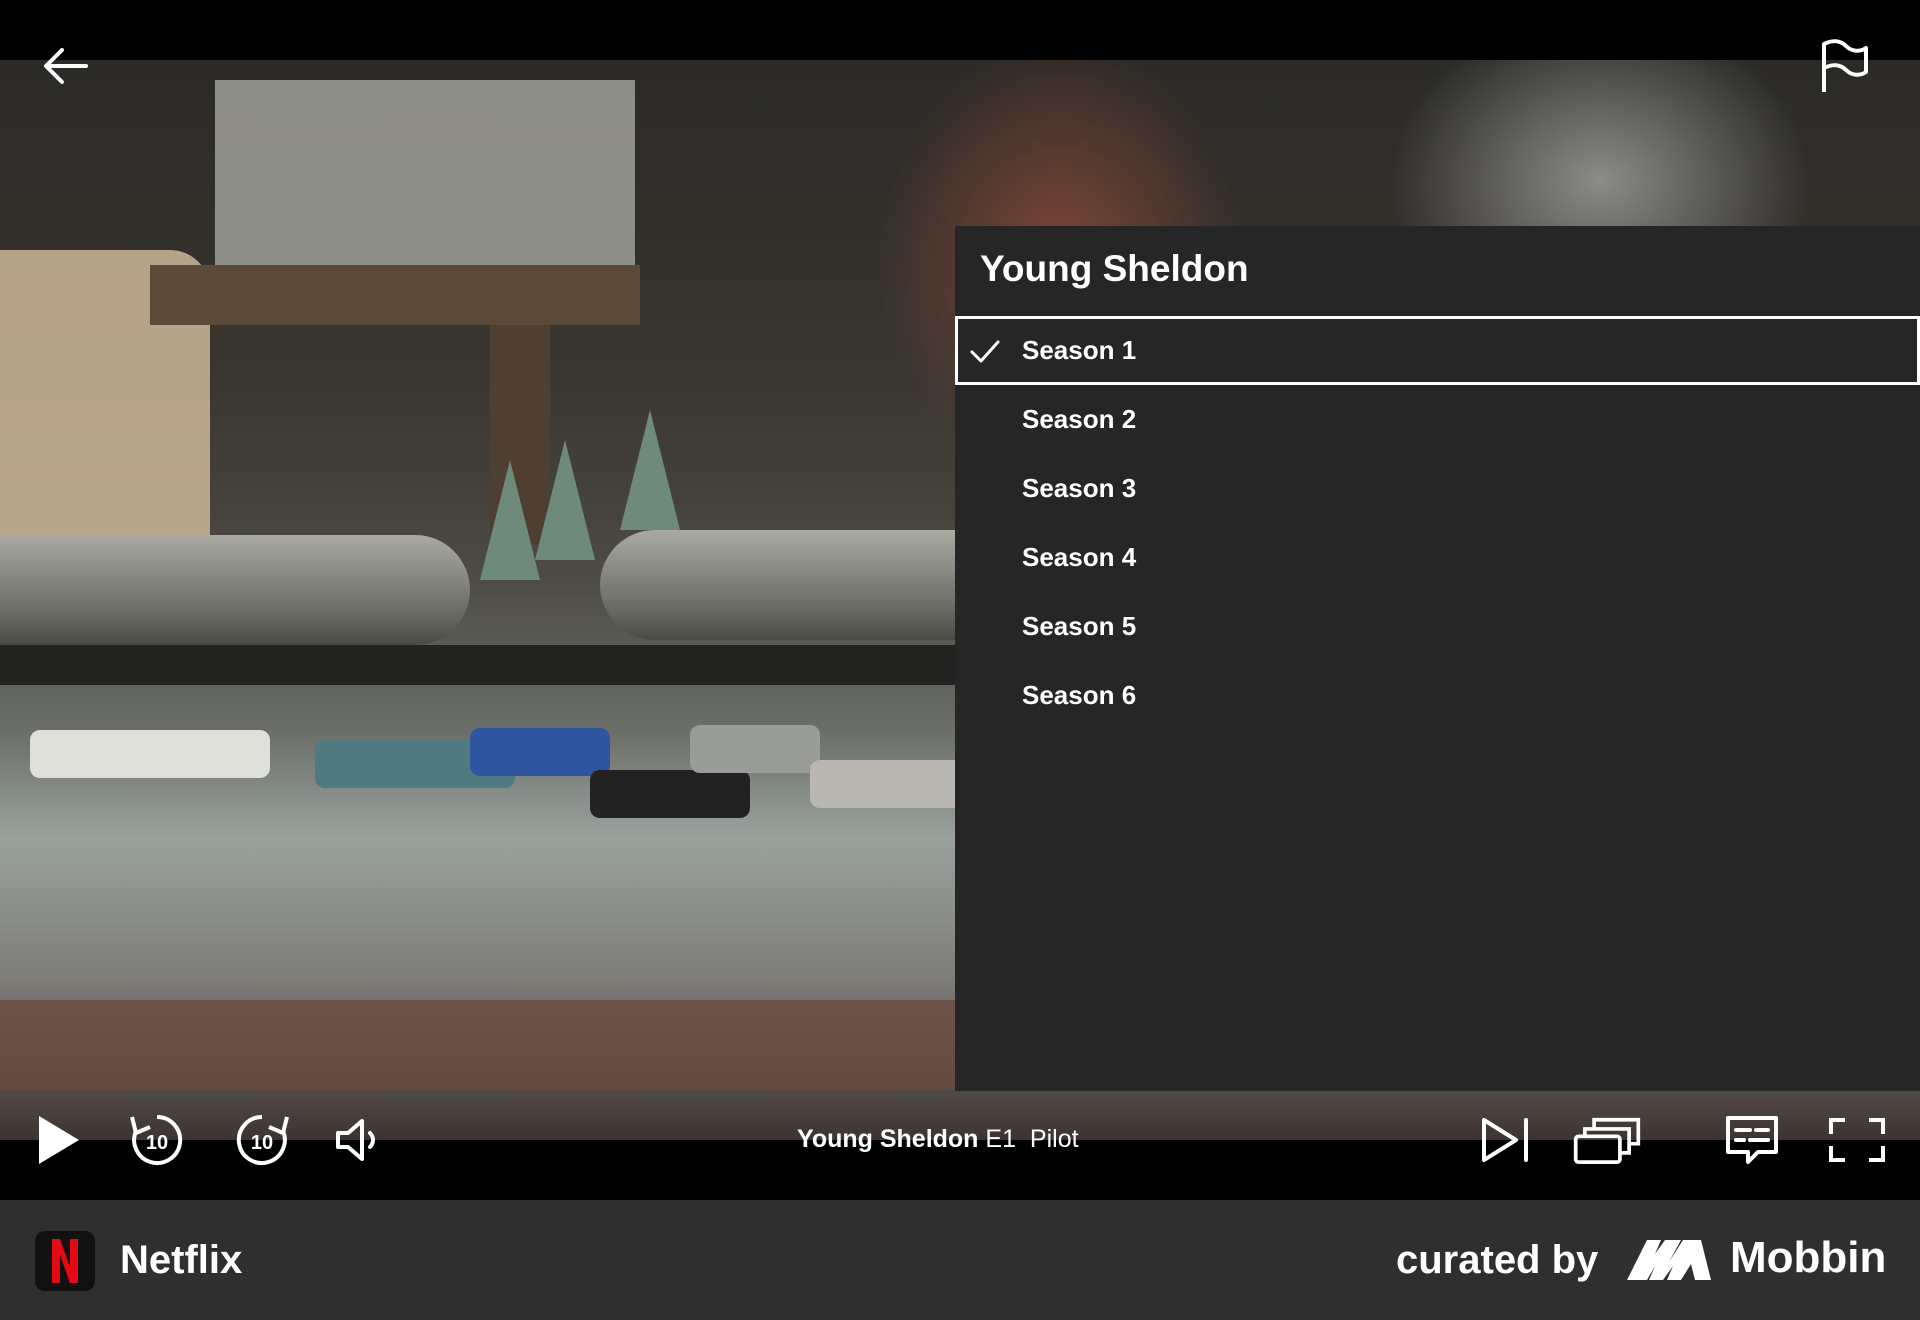 The width and height of the screenshot is (1920, 1320). I want to click on netflix-n-icon, so click(65, 1261).